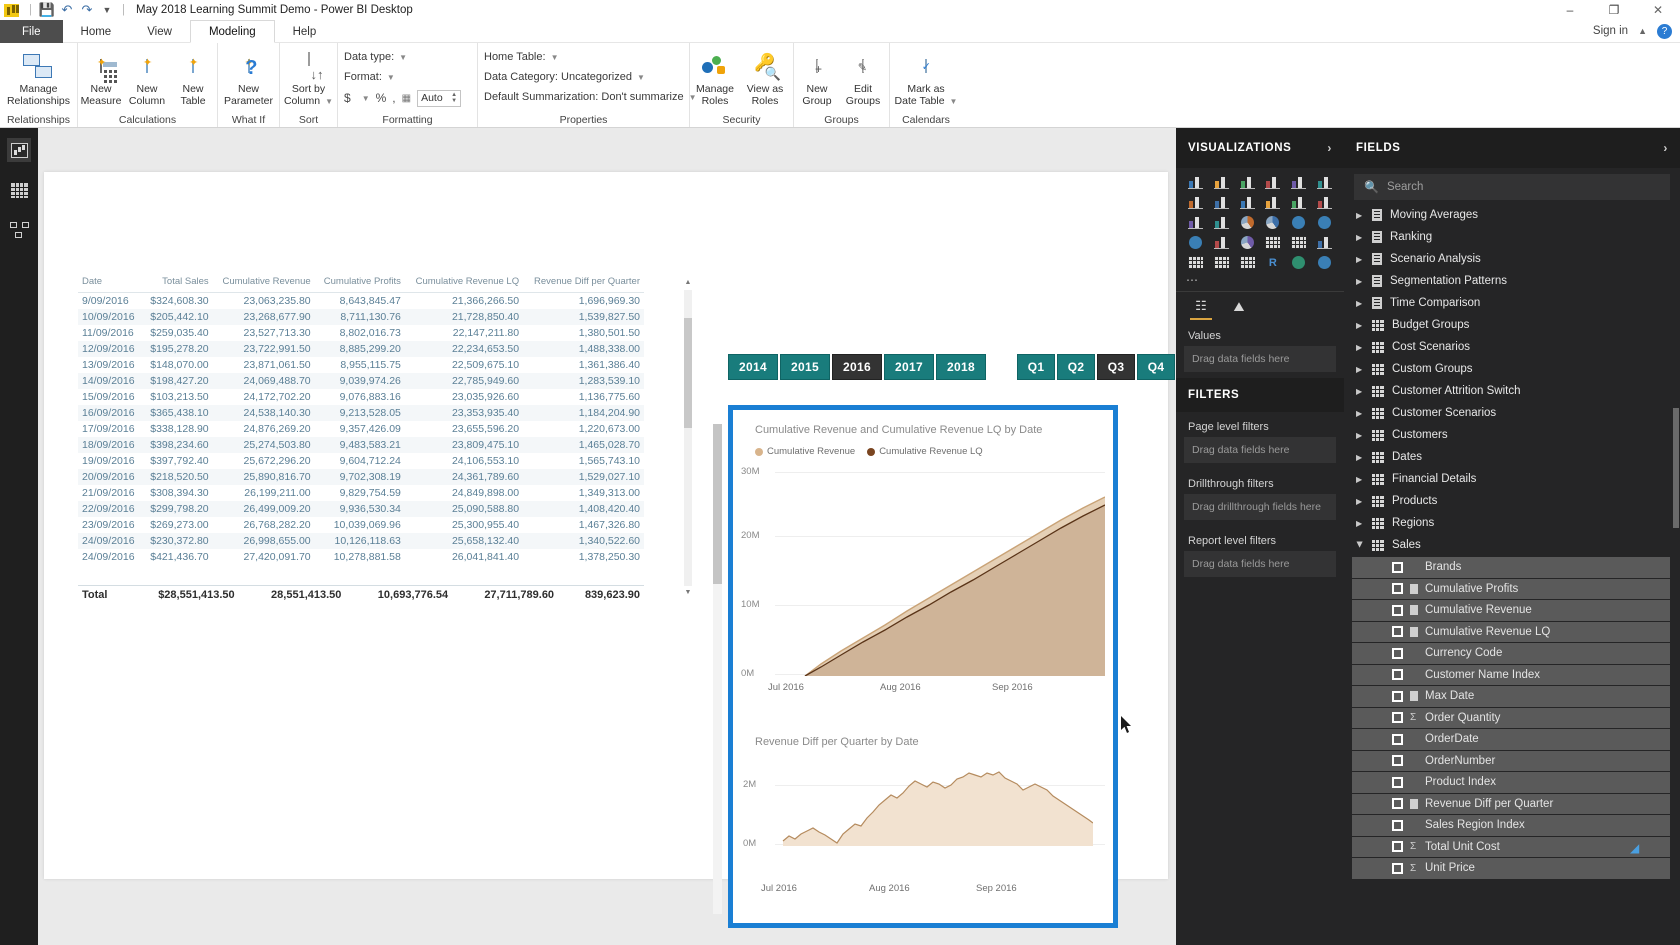 This screenshot has width=1680, height=945. I want to click on fields-tab-icon: ☷, so click(1201, 309).